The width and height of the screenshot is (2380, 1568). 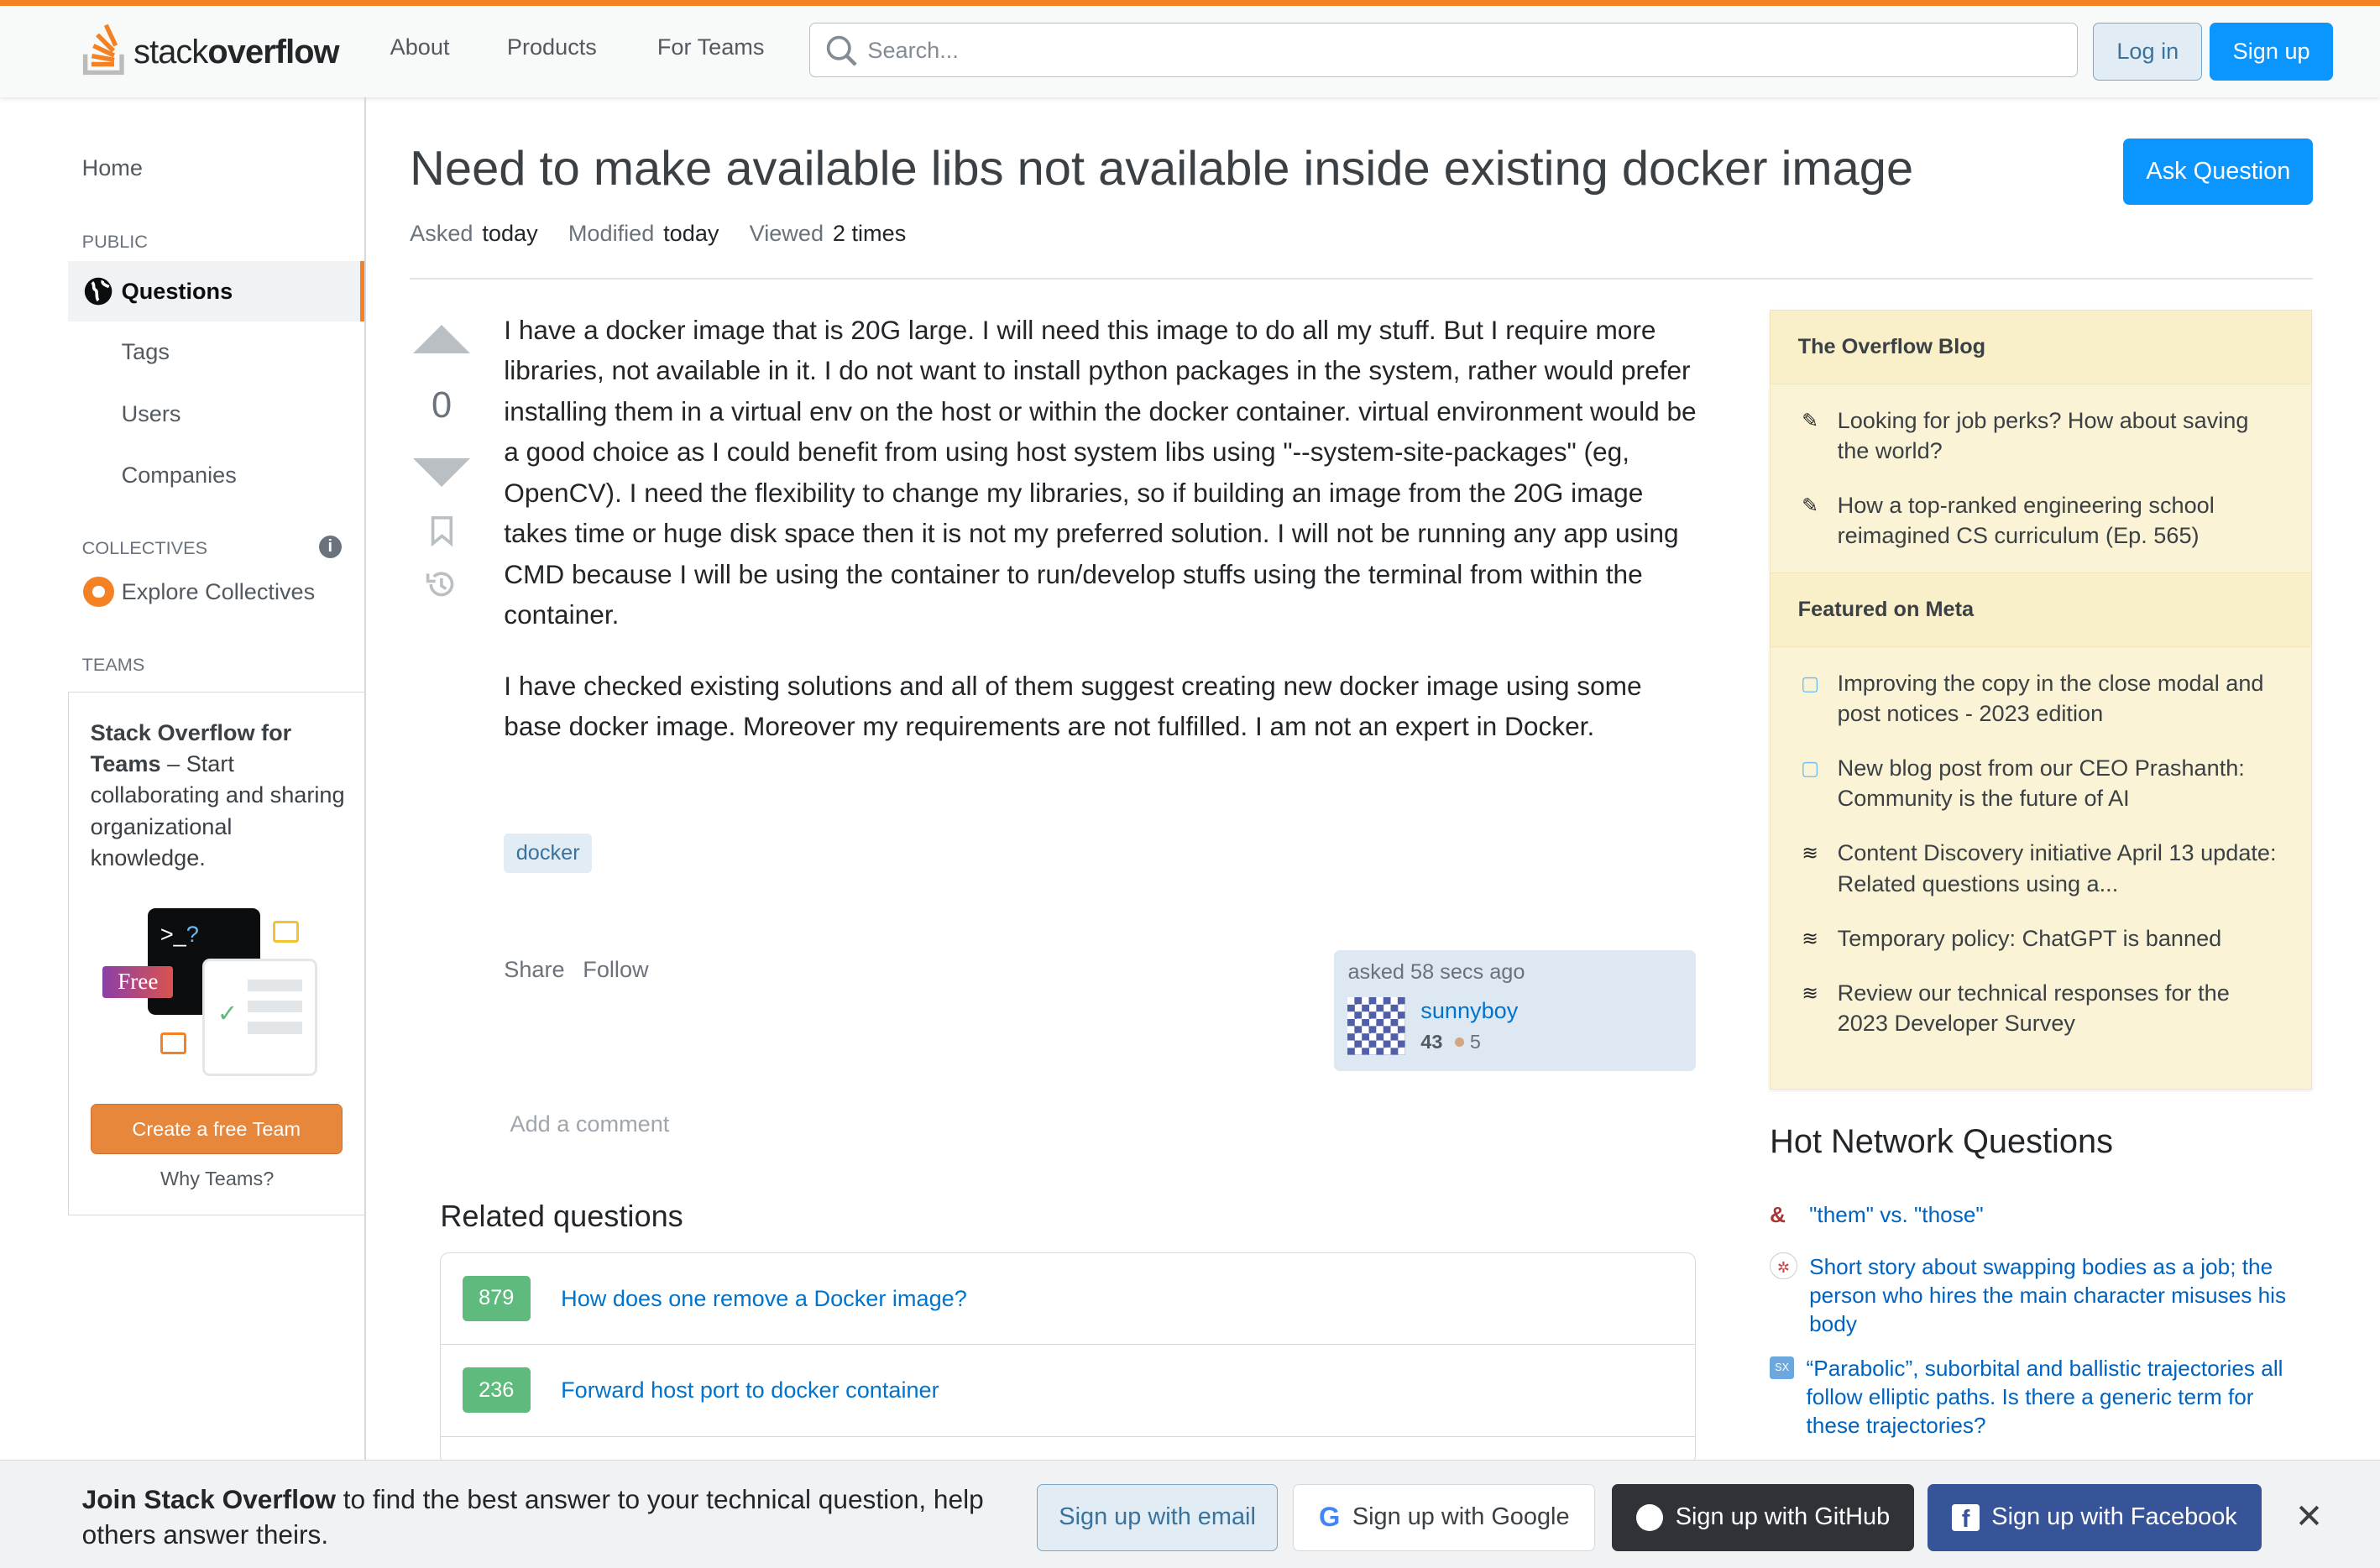 What do you see at coordinates (442, 530) in the screenshot?
I see `bookmark-icon` at bounding box center [442, 530].